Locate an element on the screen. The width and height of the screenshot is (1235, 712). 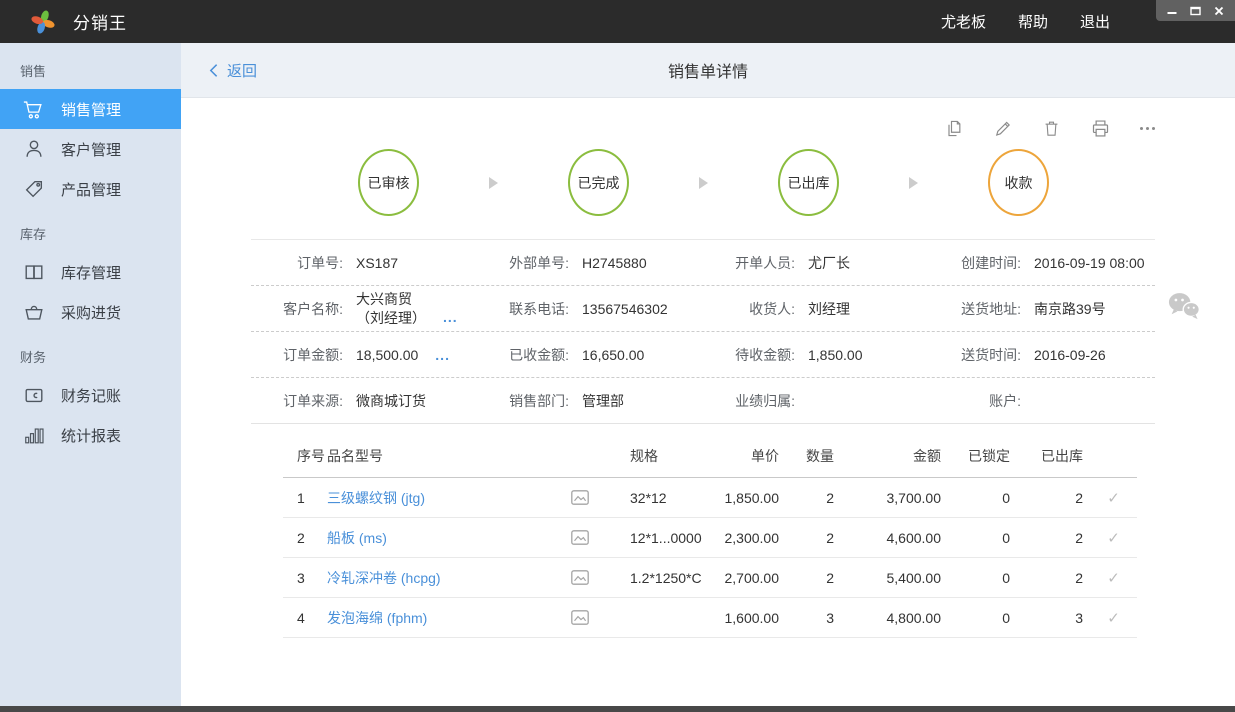
field-delivery-time: 送货时间: 2016-09-26 is located at coordinates (1033, 354).